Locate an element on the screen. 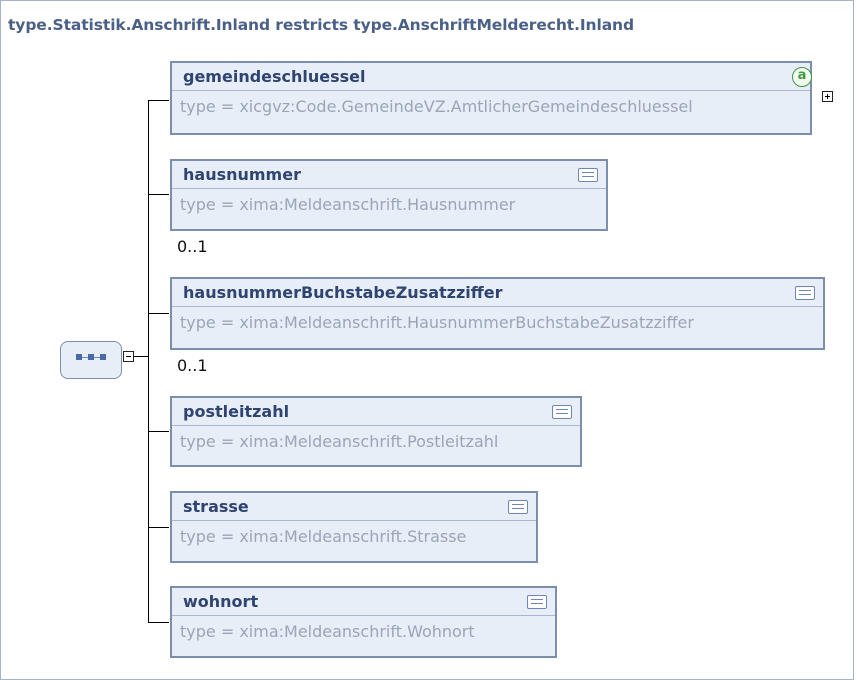 The width and height of the screenshot is (857, 680). plus-icon-vertical is located at coordinates (827, 96).